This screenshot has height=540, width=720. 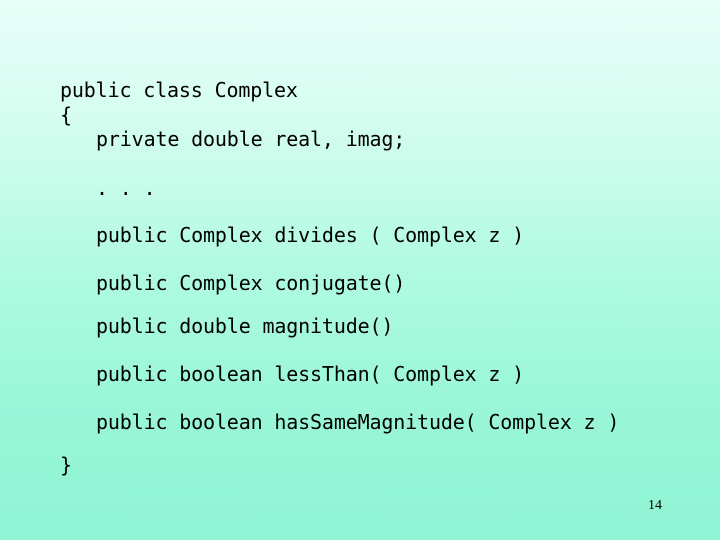 What do you see at coordinates (310, 374) in the screenshot?
I see `code-line: public boolean lessThan( Complex z )` at bounding box center [310, 374].